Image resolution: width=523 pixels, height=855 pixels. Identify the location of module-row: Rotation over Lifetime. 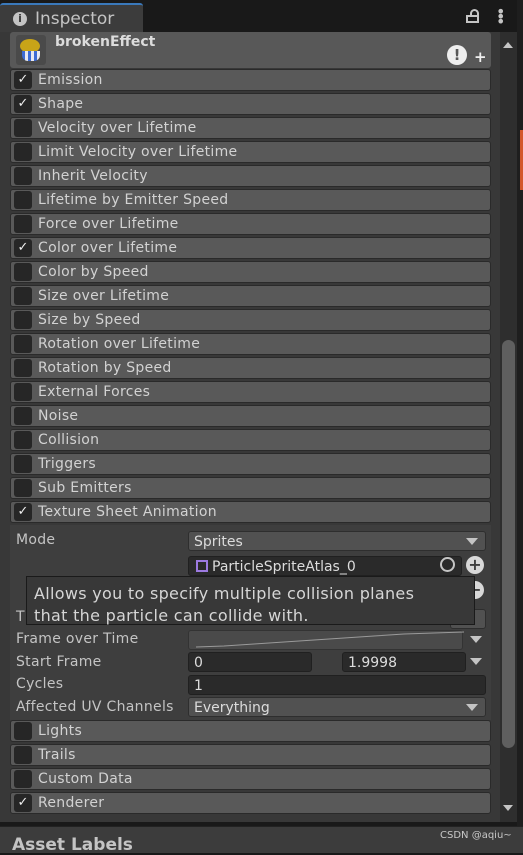
(250, 344).